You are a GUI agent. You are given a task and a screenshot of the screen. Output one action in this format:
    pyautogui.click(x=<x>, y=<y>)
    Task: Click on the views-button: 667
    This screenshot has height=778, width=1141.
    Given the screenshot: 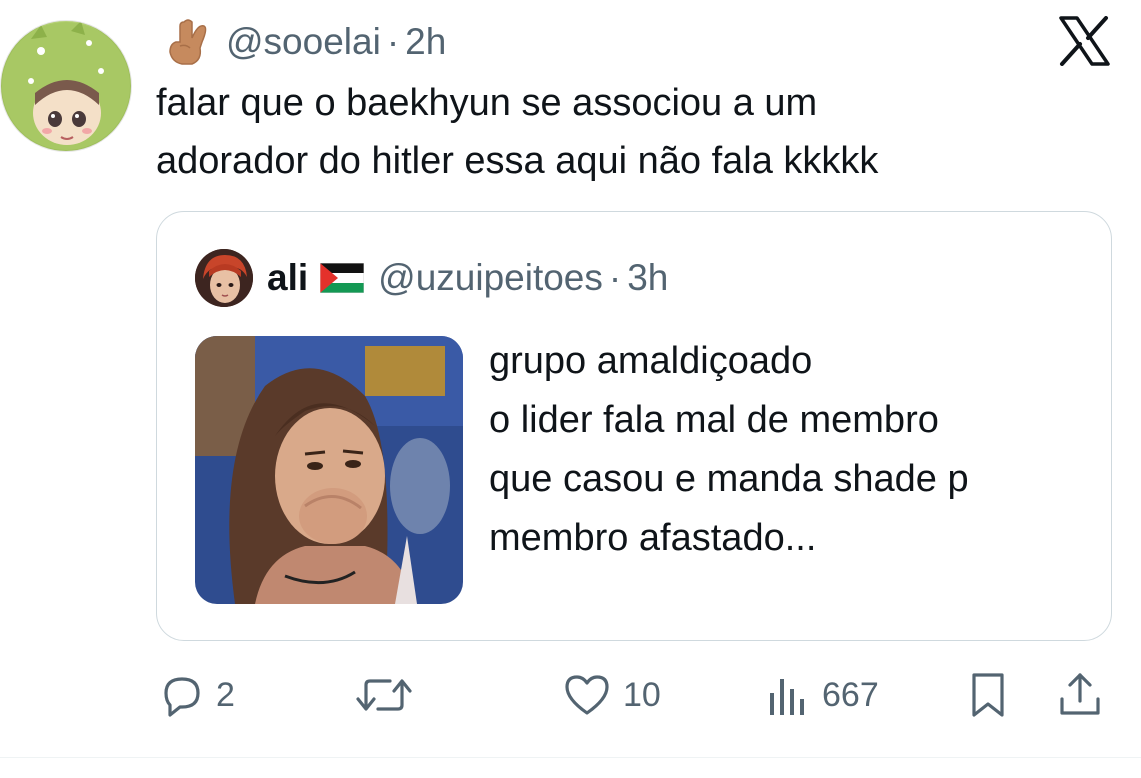 What is the action you would take?
    pyautogui.click(x=822, y=695)
    